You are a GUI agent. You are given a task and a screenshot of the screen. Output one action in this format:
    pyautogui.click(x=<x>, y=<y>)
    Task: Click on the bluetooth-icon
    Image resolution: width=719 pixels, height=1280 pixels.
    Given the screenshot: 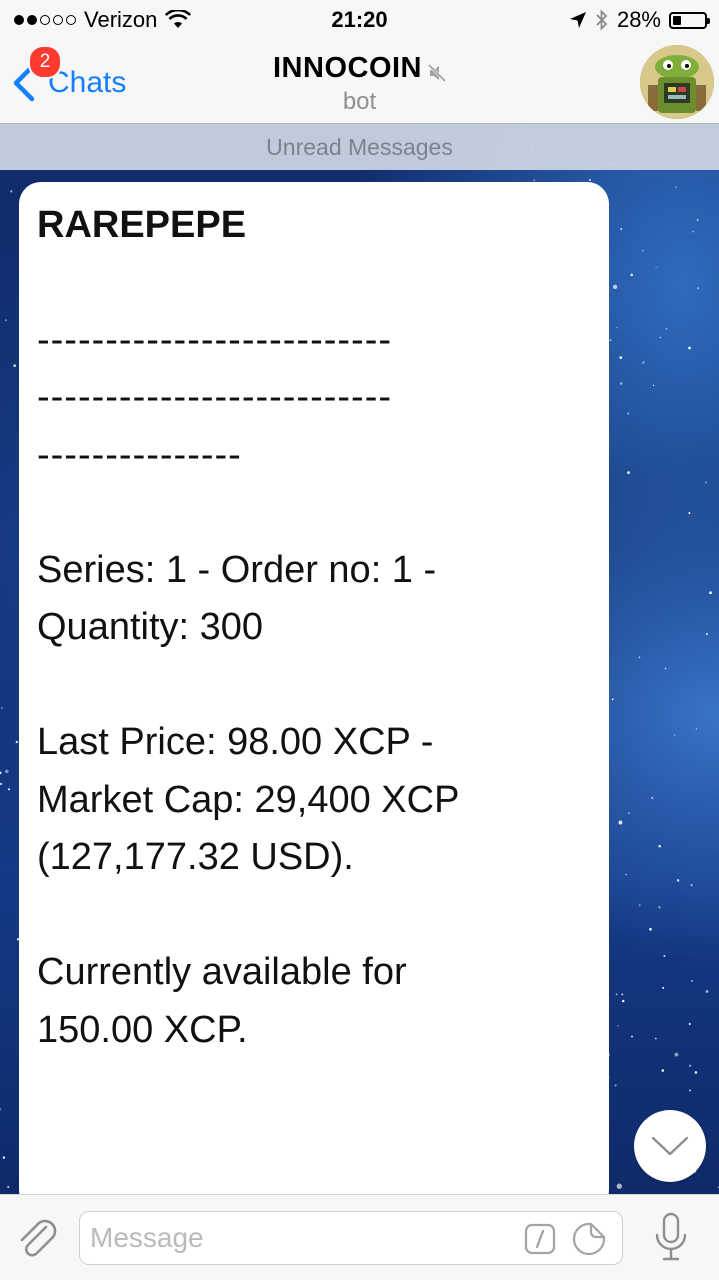 What is the action you would take?
    pyautogui.click(x=602, y=20)
    